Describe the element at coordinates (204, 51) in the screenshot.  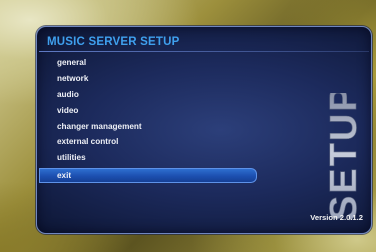
I see `title-divider` at that location.